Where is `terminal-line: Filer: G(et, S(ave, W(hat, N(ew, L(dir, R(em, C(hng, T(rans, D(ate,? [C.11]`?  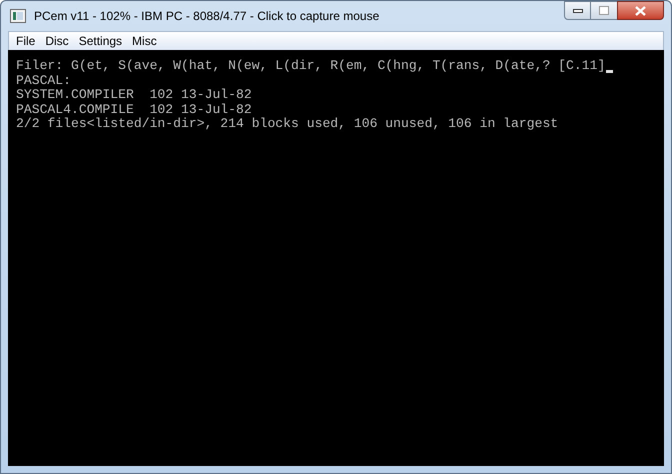
terminal-line: Filer: G(et, S(ave, W(hat, N(ew, L(dir, R(em, C(hng, T(rans, D(ate,? [C.11] is located at coordinates (311, 66).